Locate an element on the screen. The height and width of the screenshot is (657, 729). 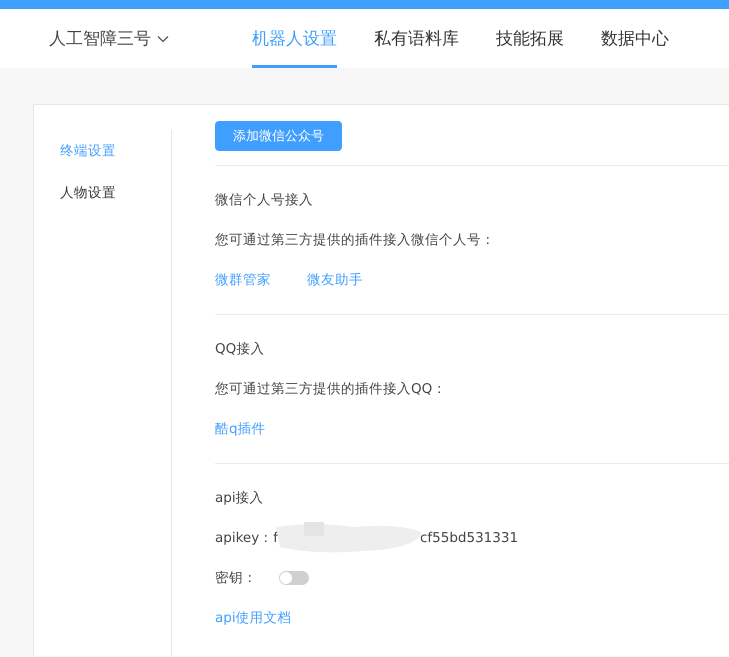
section-title: api接入 is located at coordinates (240, 498).